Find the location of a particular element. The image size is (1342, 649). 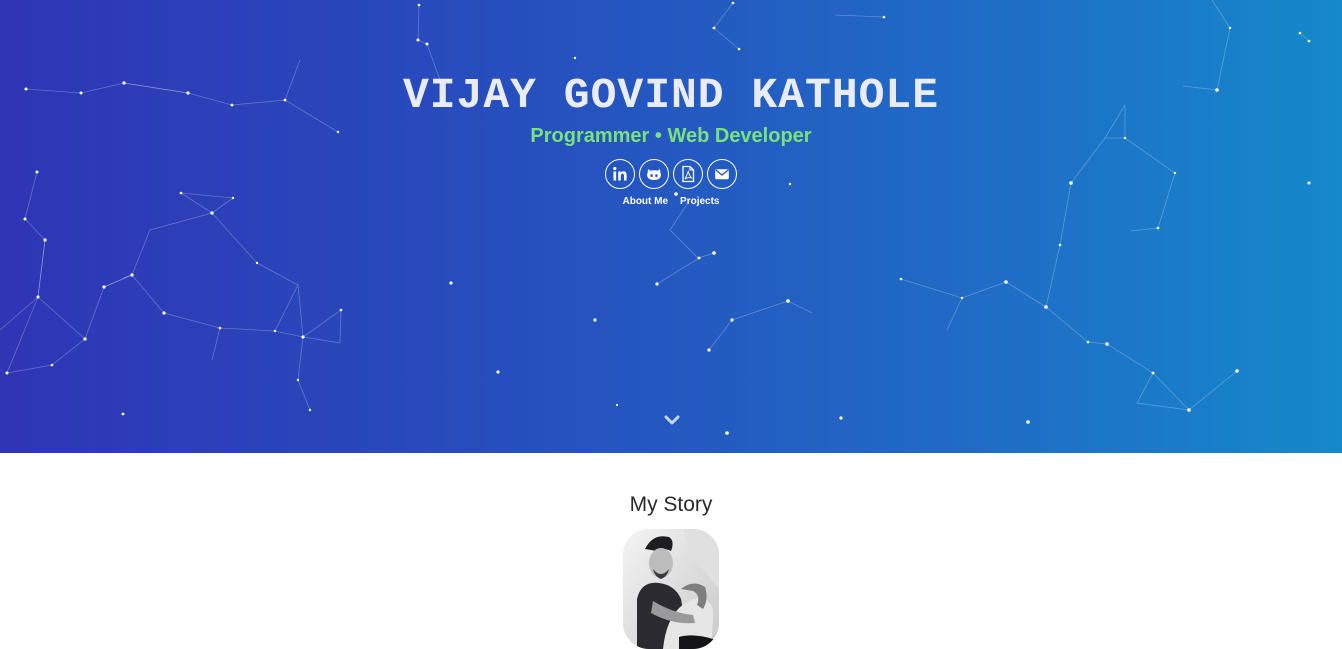

chevron-down-icon is located at coordinates (672, 420).